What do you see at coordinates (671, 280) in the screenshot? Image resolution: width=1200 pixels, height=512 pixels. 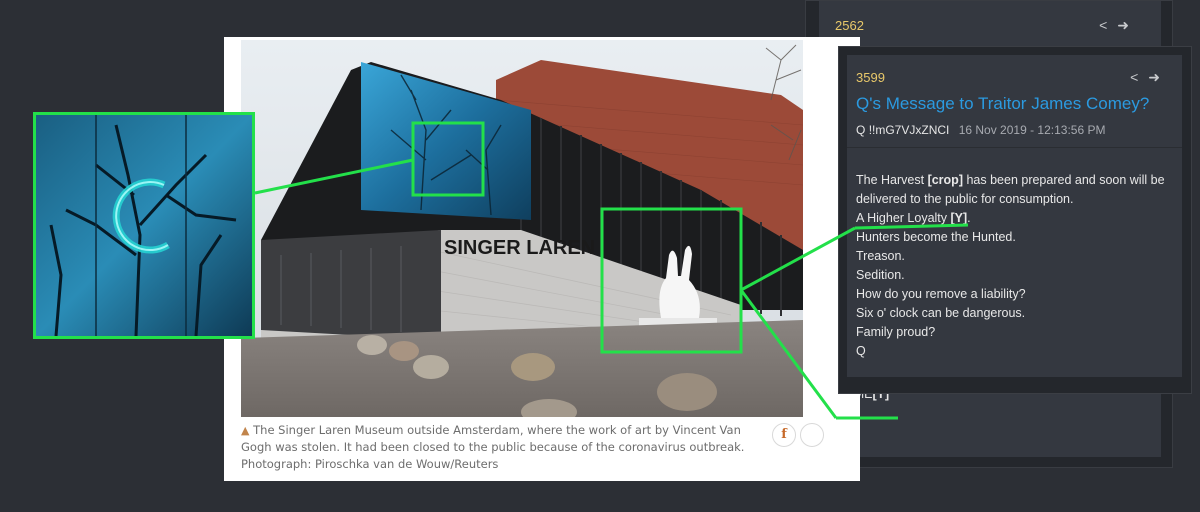 I see `rabbit-highlight-box` at bounding box center [671, 280].